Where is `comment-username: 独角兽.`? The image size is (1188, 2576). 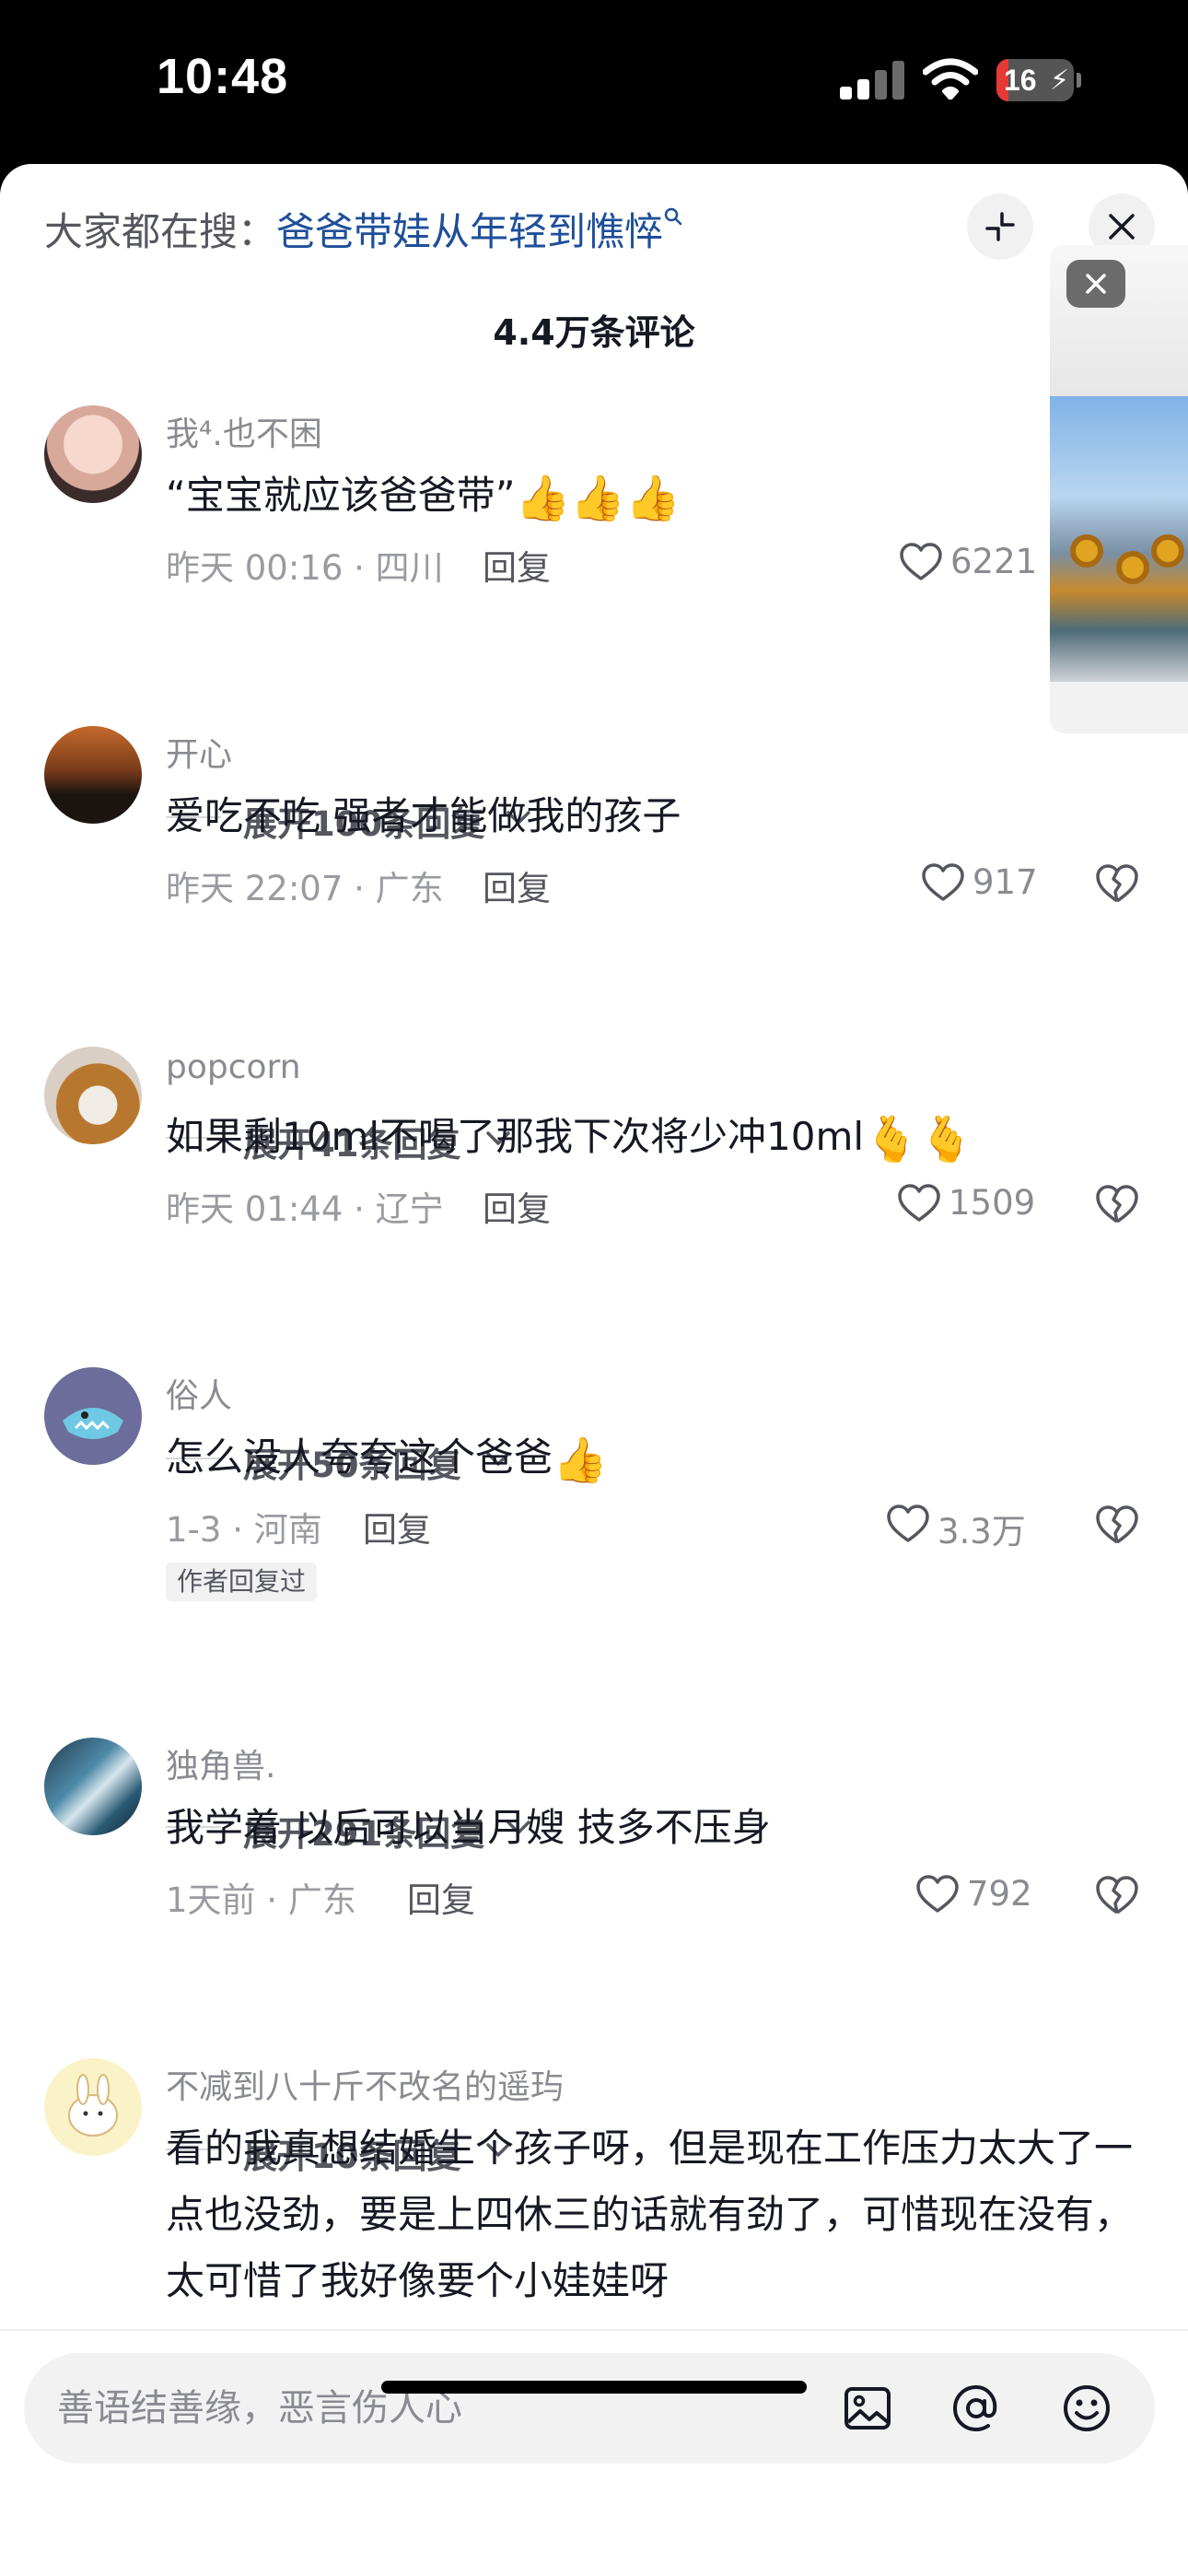 comment-username: 独角兽. is located at coordinates (220, 1763).